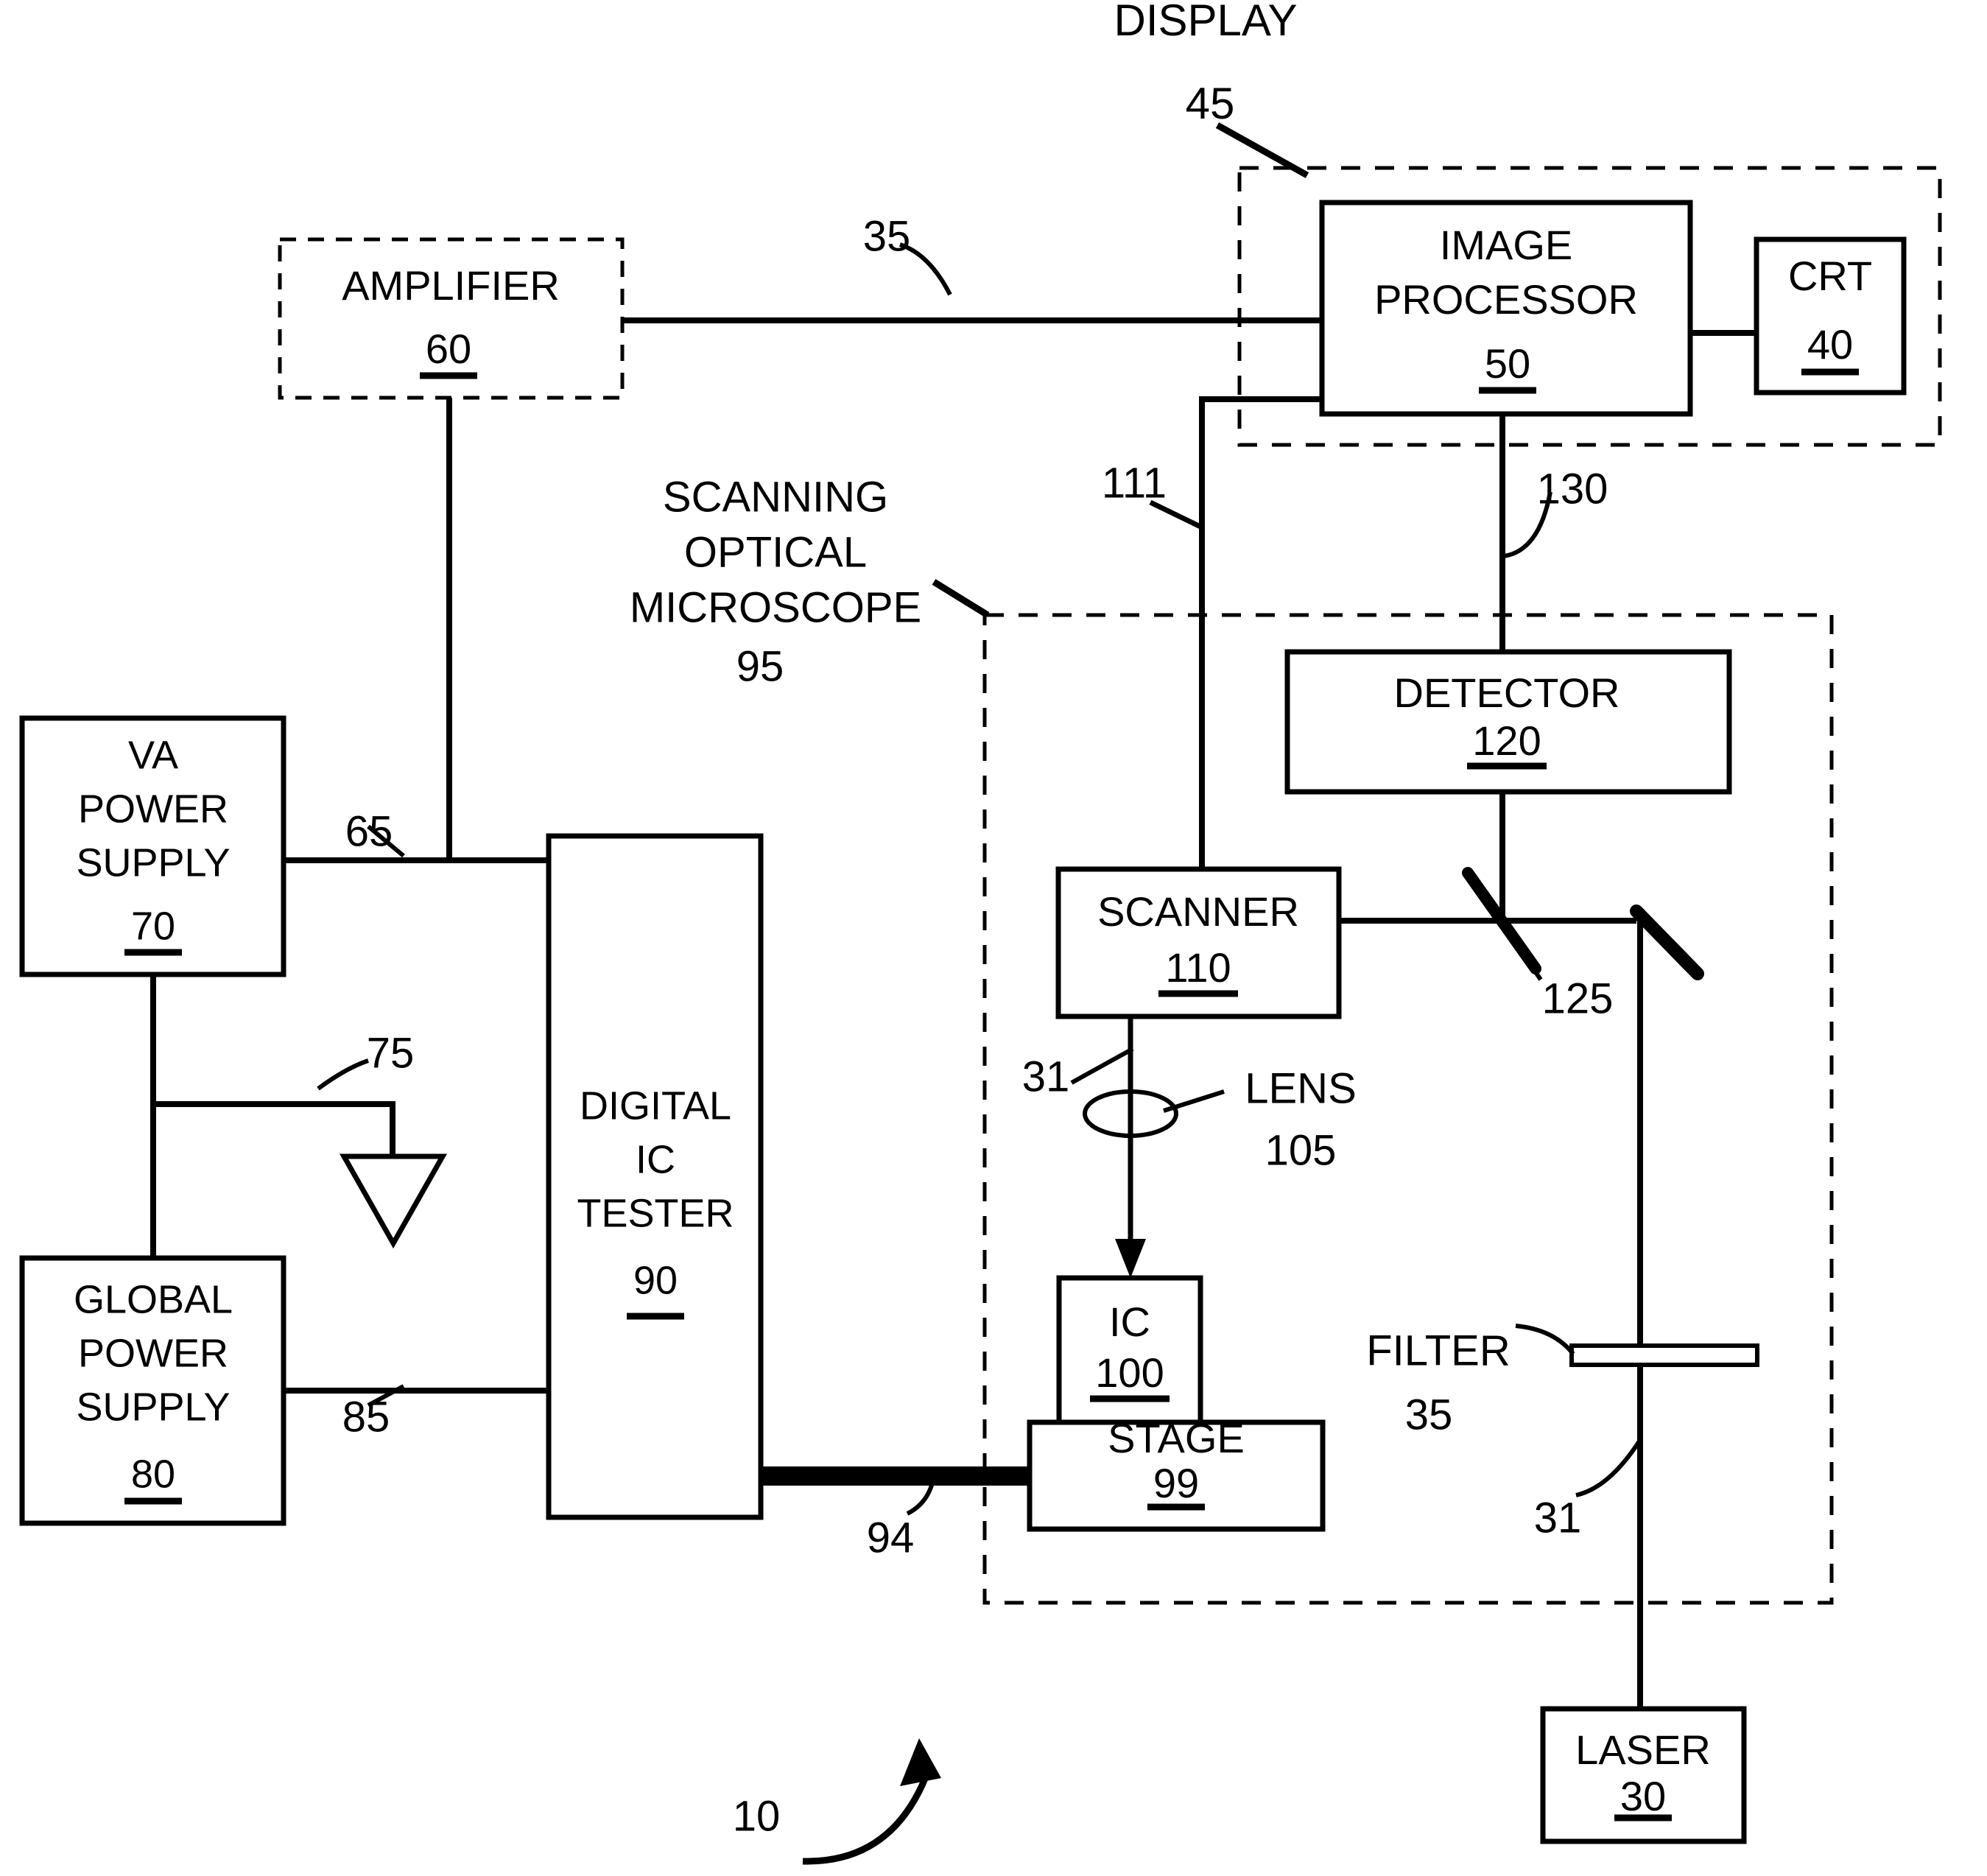 This screenshot has width=1987, height=1876. I want to click on laser-ref: 30, so click(1643, 1796).